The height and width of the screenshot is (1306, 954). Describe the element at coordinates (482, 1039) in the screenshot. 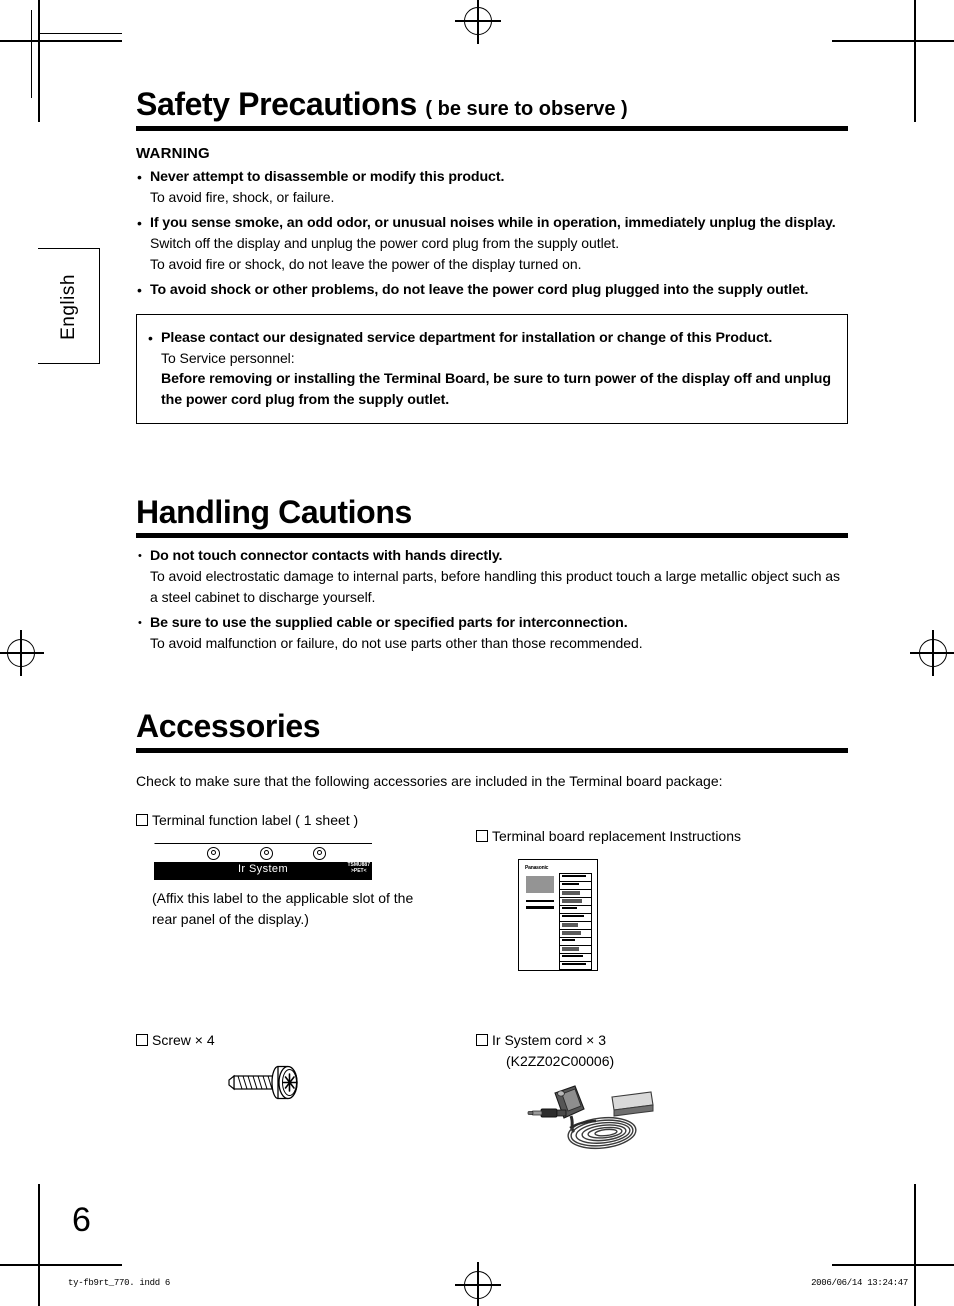

I see `checkbox-ir-cord` at that location.